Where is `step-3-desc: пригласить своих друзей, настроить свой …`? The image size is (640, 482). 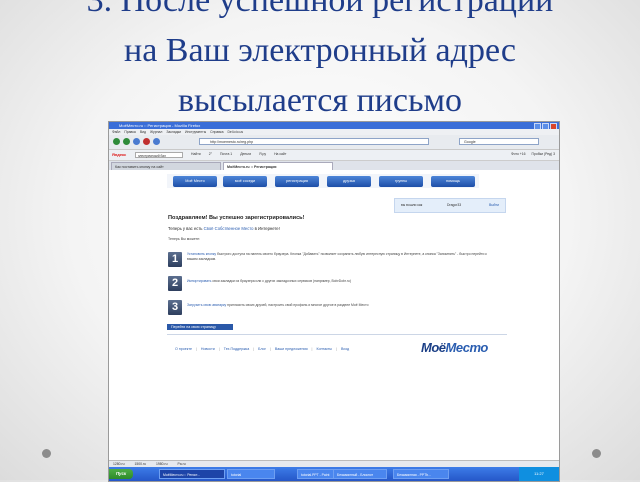
step-3-desc: пригласить своих друзей, настроить свой … is located at coordinates (298, 305).